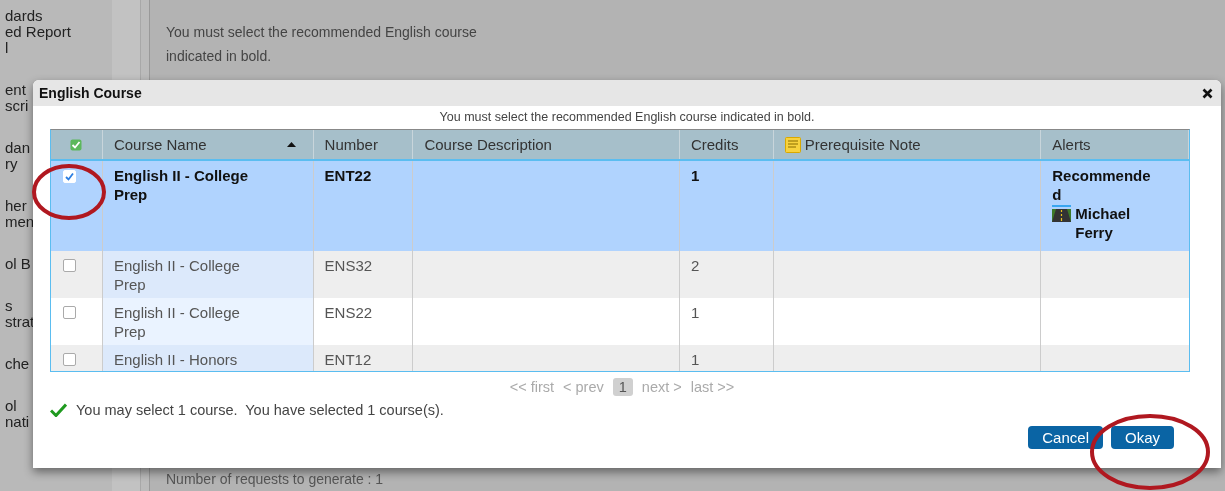 This screenshot has height=491, width=1225. I want to click on column-header: Prerequisite Note, so click(862, 144).